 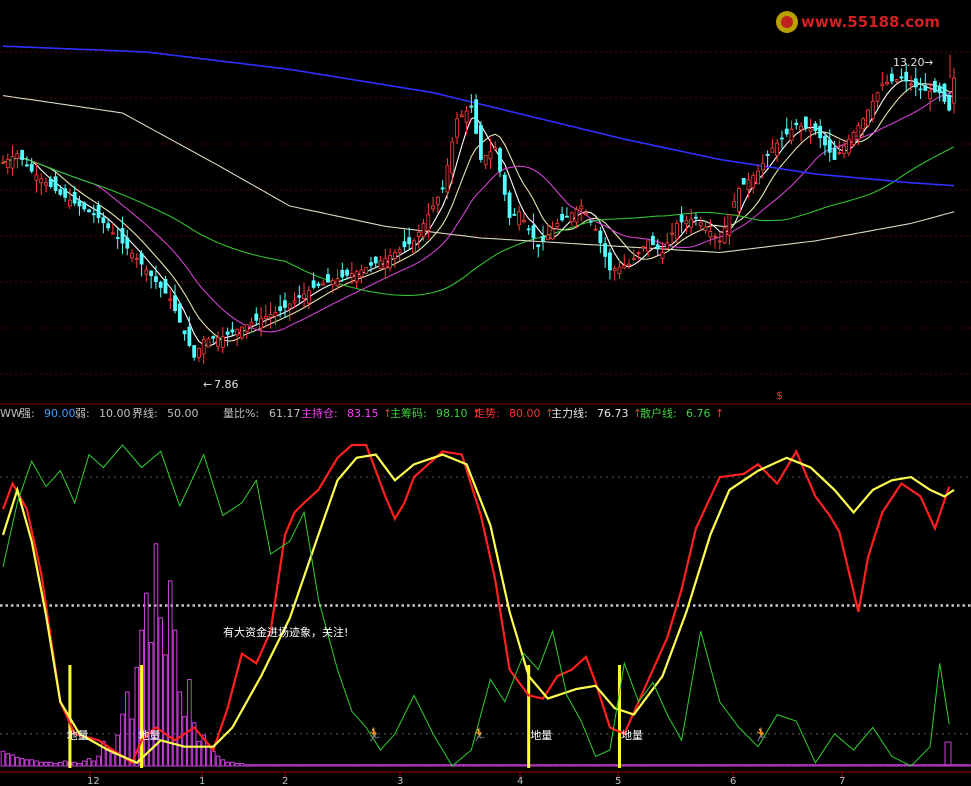 What do you see at coordinates (870, 22) in the screenshot?
I see `watermark-text: www.55188.com` at bounding box center [870, 22].